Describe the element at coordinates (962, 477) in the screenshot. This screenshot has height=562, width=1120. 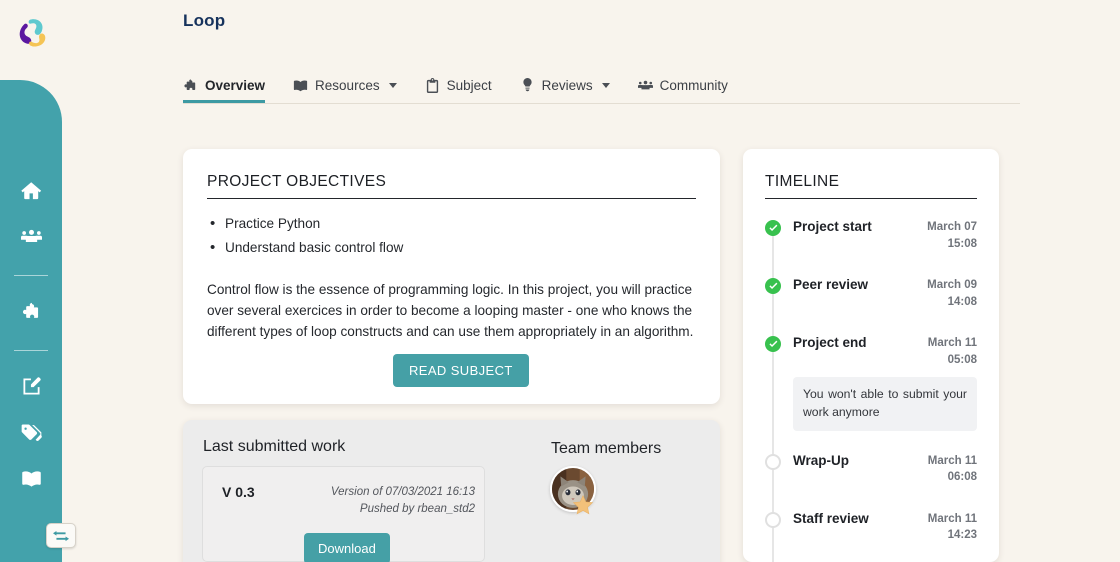
I see `timeline-event-time: 06:08` at that location.